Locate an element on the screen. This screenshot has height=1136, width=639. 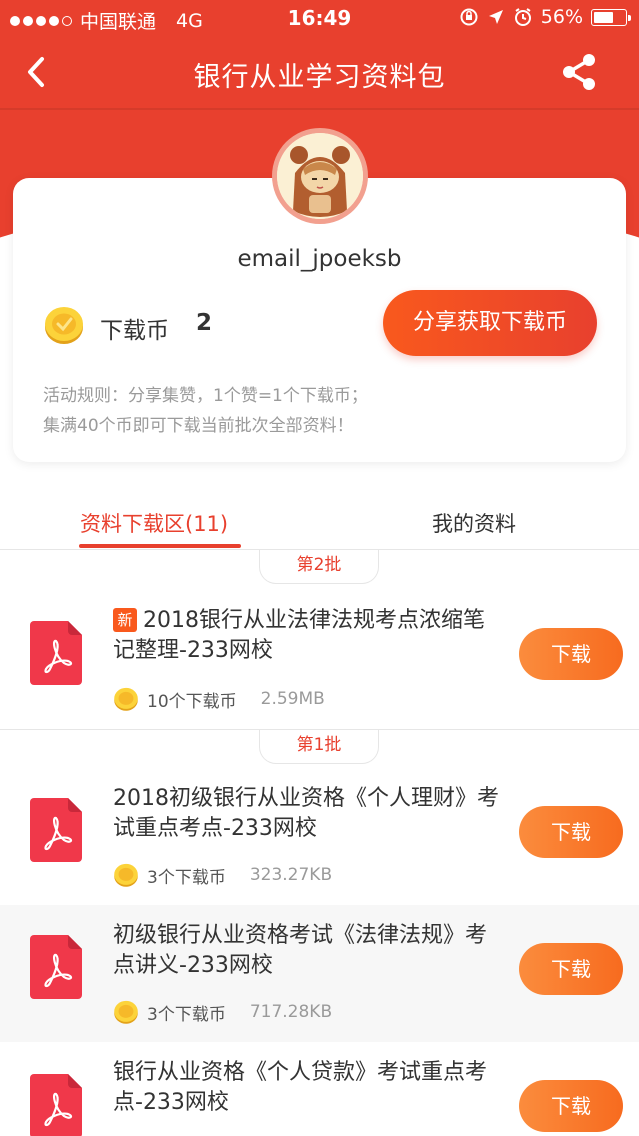
tab-downloads: 资料下载区(11) is located at coordinates (154, 523).